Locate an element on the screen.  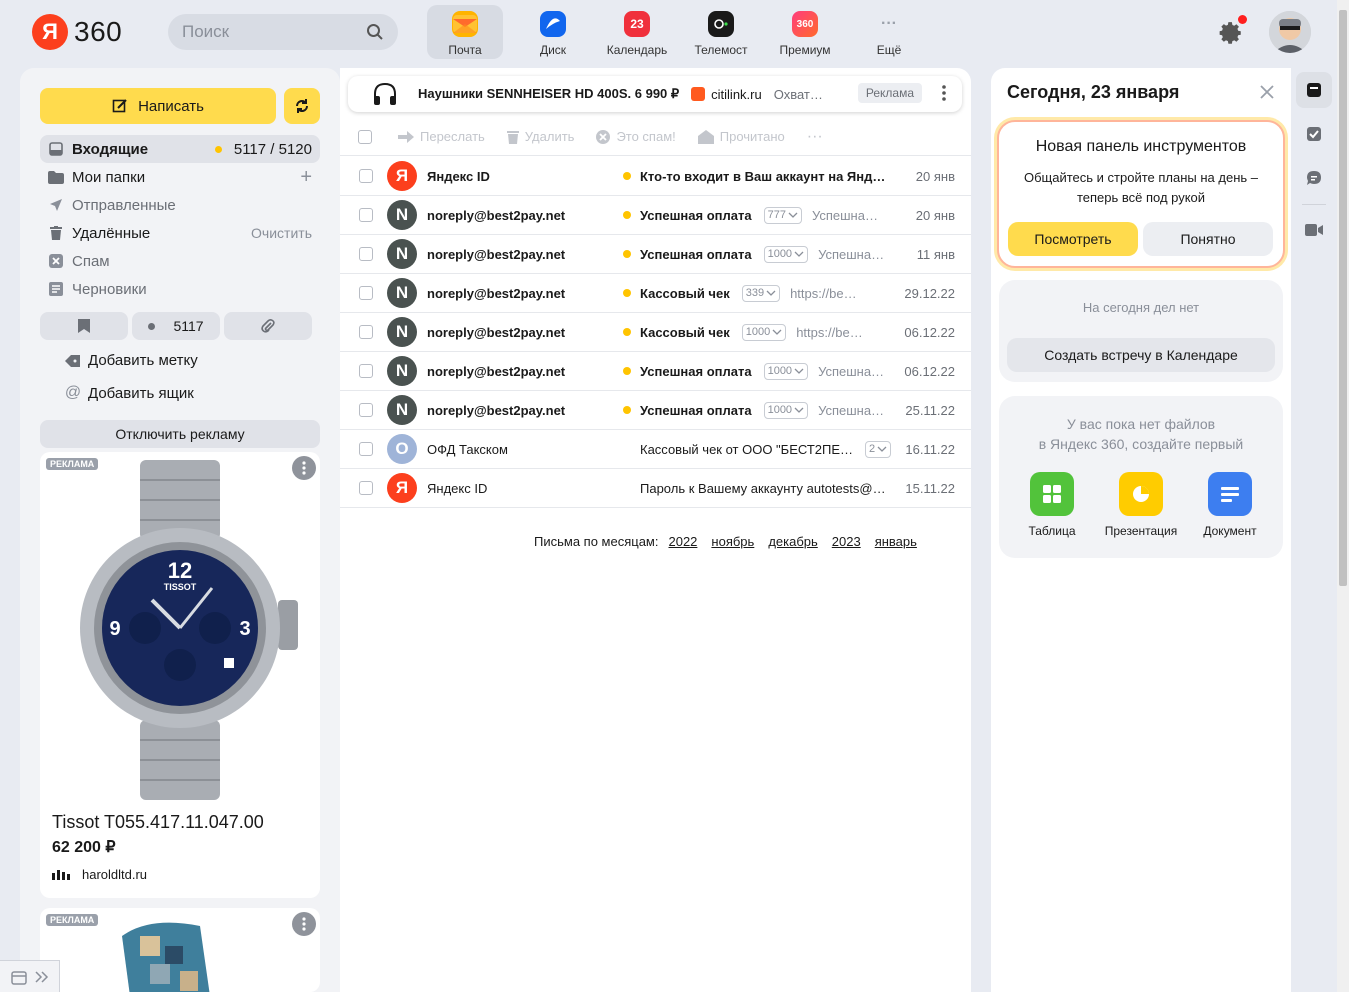
service-calendar: 23 Календарь is located at coordinates (637, 32).